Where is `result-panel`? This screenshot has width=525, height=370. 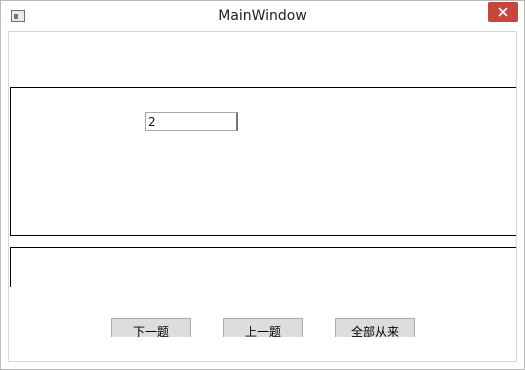
result-panel is located at coordinates (263, 267).